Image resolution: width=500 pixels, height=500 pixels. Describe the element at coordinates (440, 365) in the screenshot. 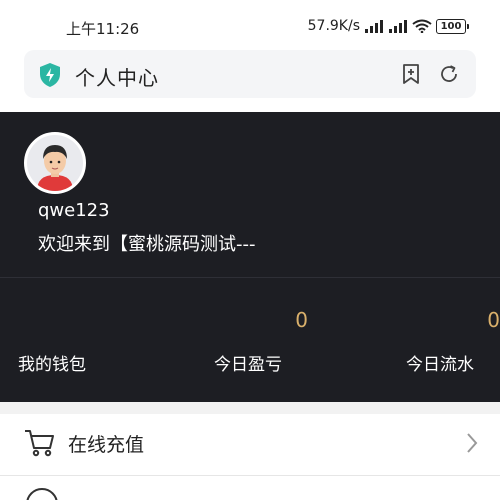

I see `daily-flow-label: 今日流水` at that location.